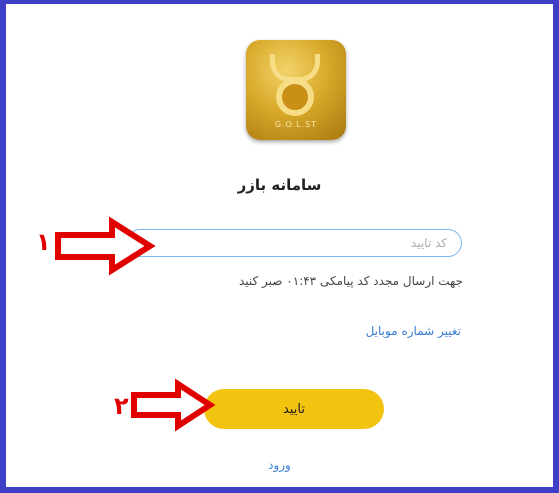 The height and width of the screenshot is (493, 559). Describe the element at coordinates (121, 406) in the screenshot. I see `step-2-label: ۲` at that location.